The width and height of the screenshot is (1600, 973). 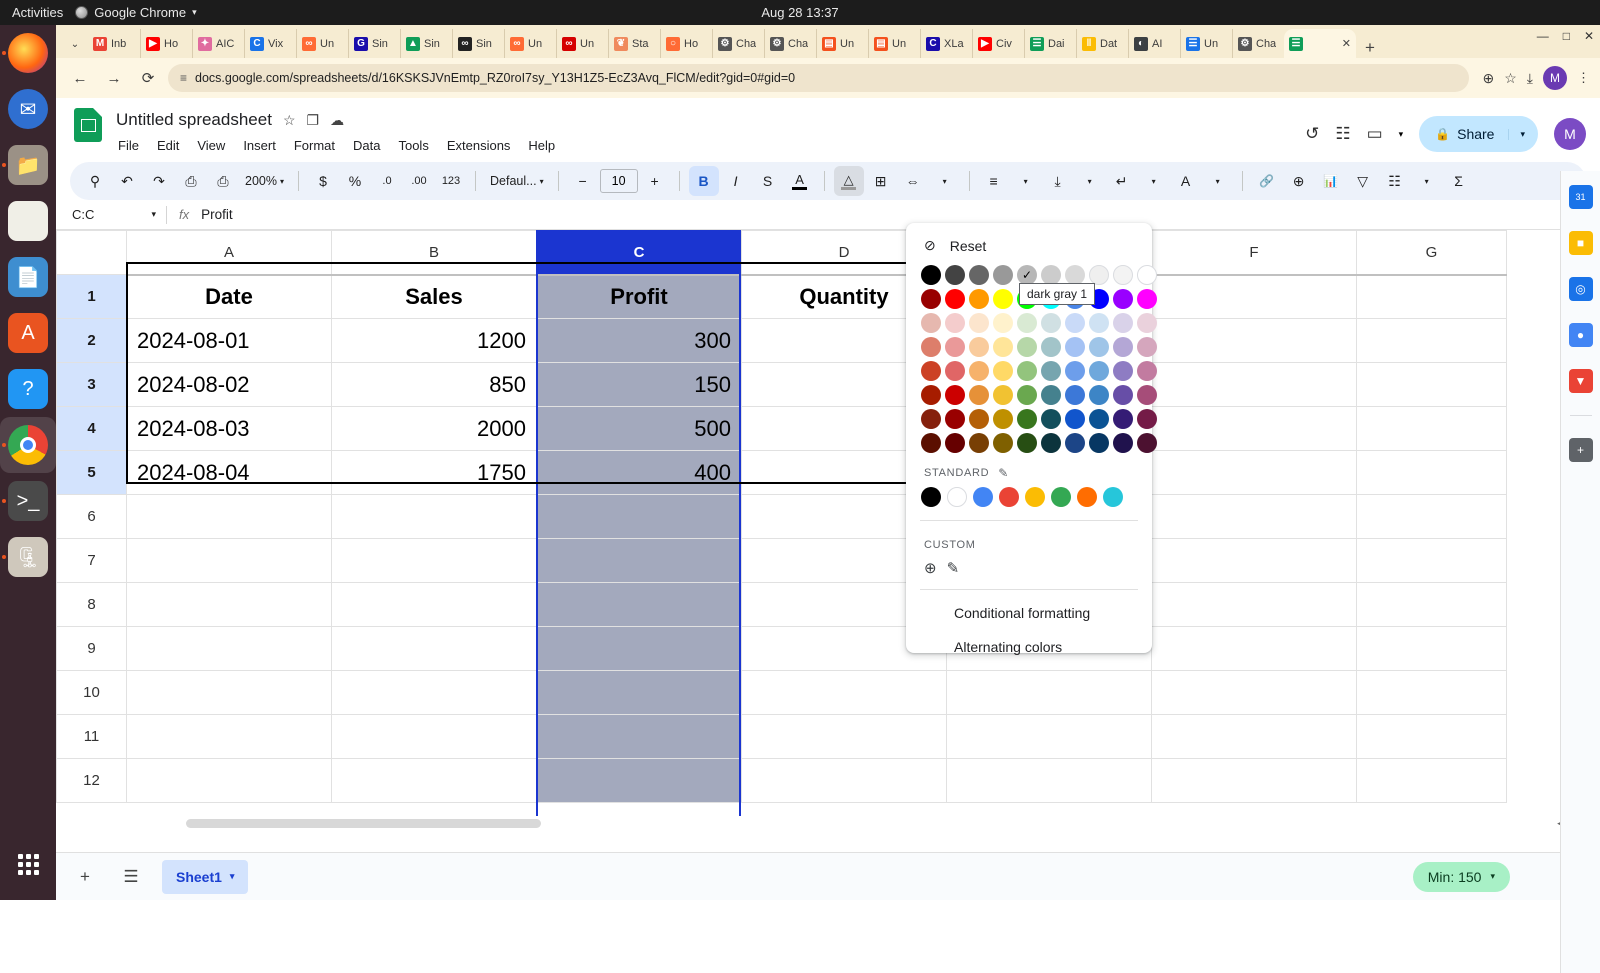 What do you see at coordinates (953, 568) in the screenshot?
I see `eyedropper-icon: ✎` at bounding box center [953, 568].